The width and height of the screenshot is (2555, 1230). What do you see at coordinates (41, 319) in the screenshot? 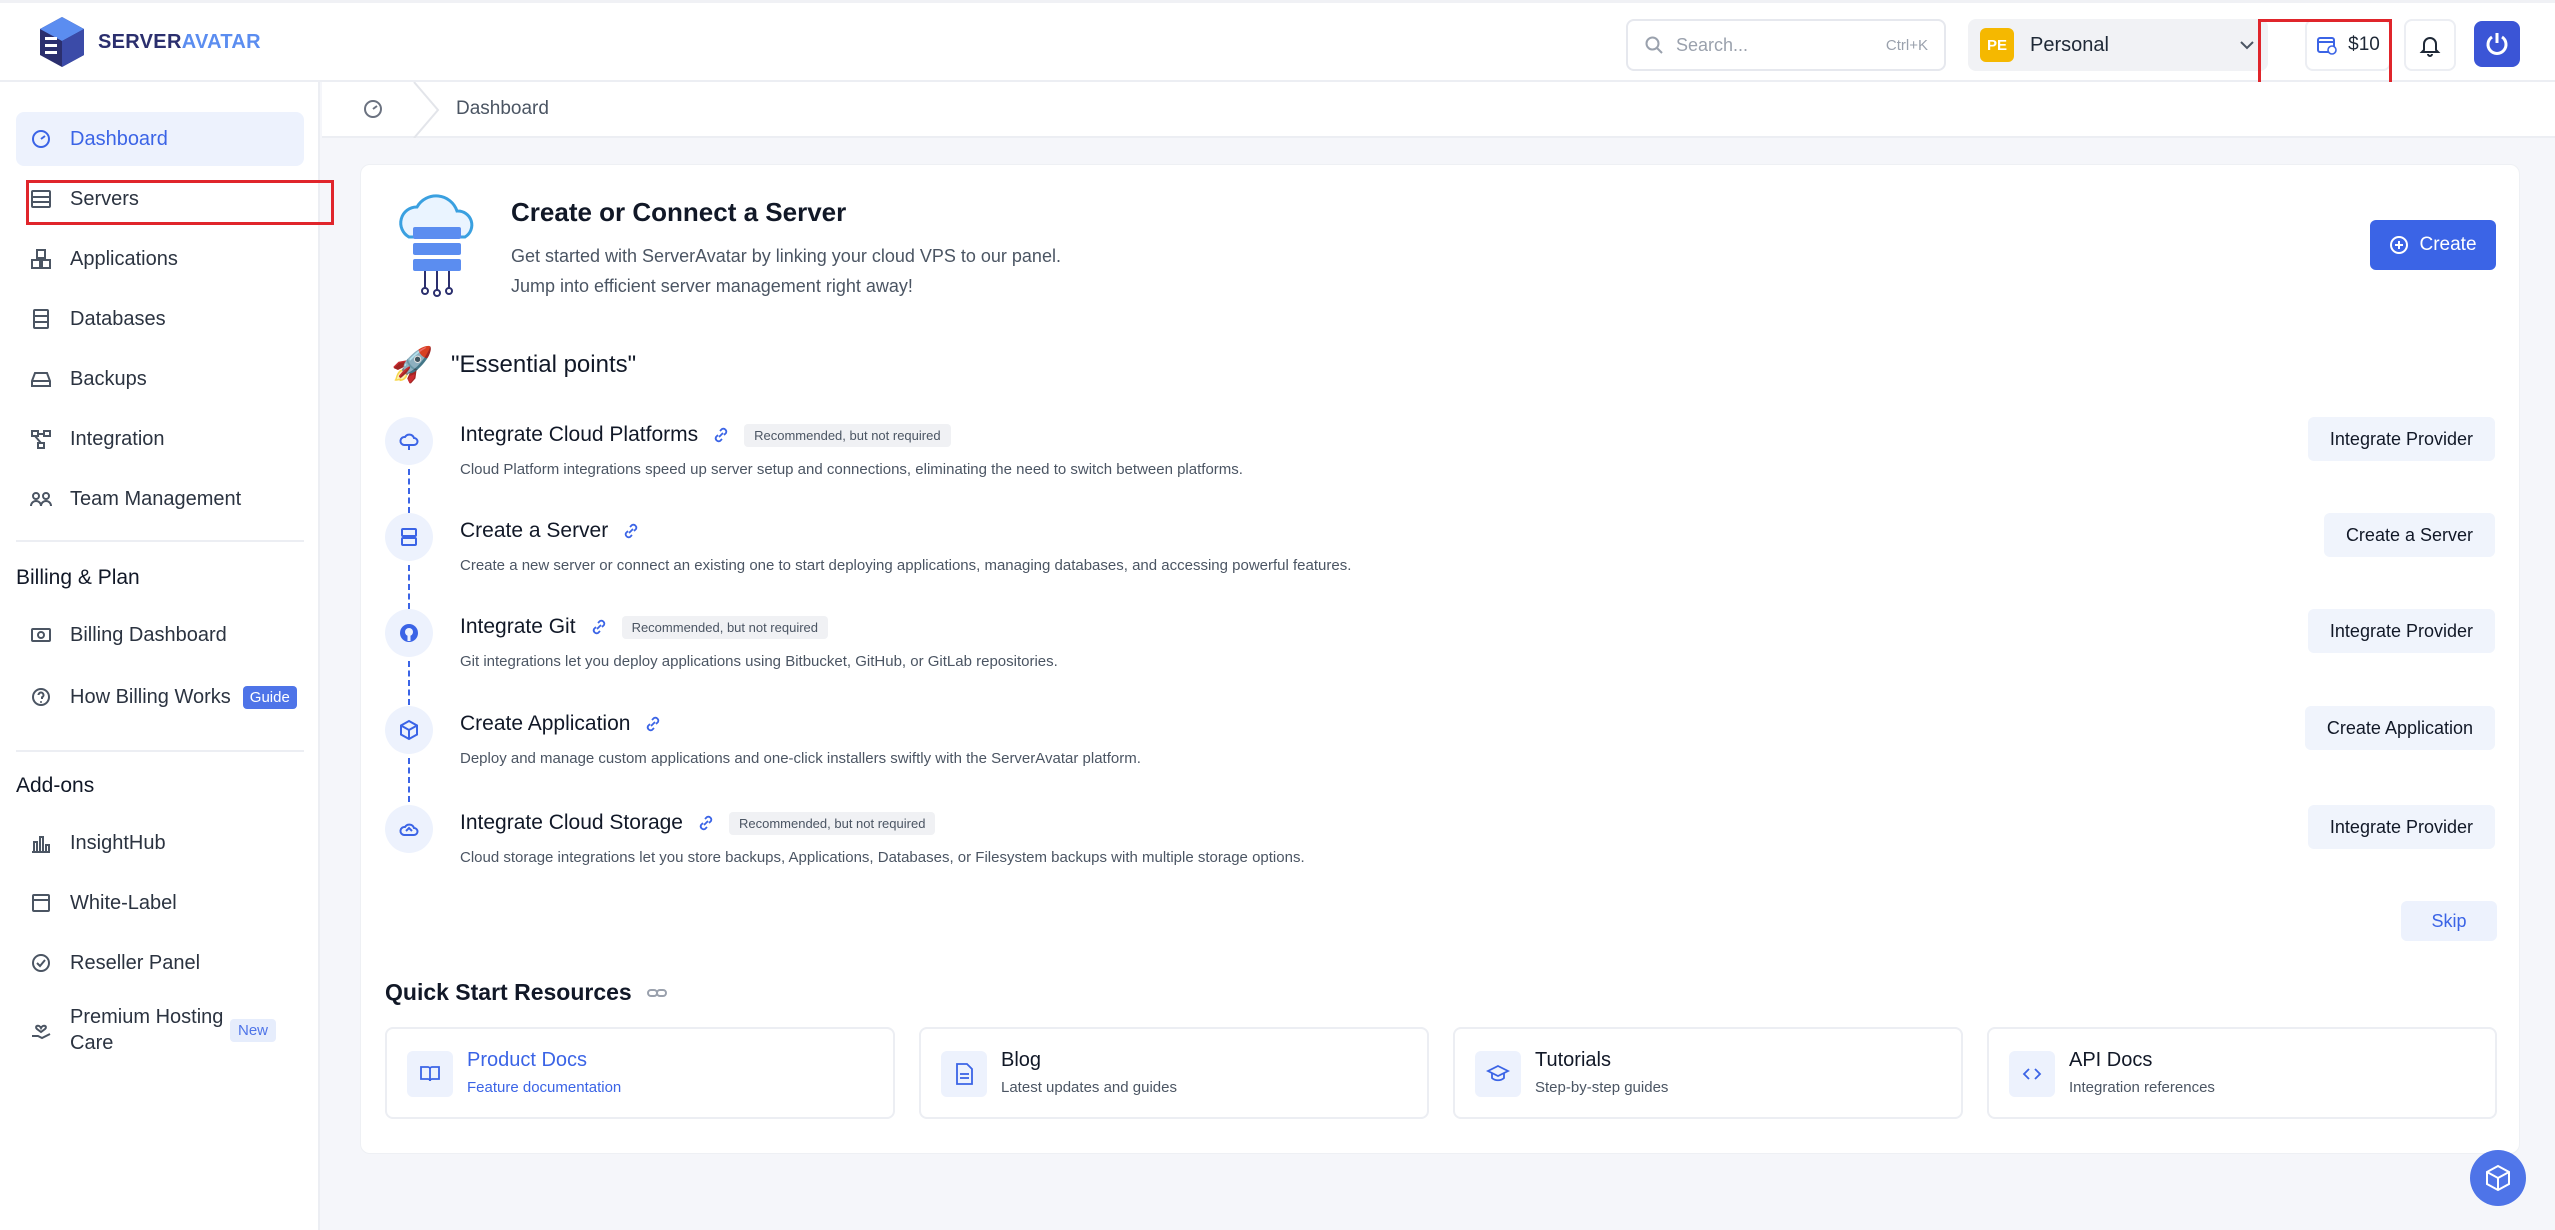
I see `database-icon` at bounding box center [41, 319].